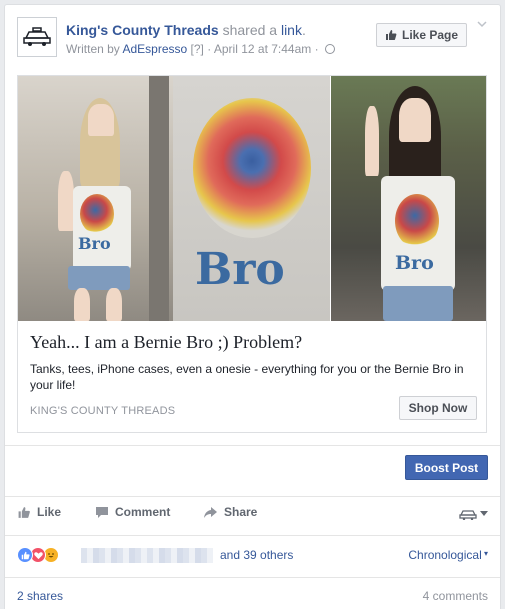 The image size is (505, 609). I want to click on boost-post-button: Boost Post, so click(446, 467).